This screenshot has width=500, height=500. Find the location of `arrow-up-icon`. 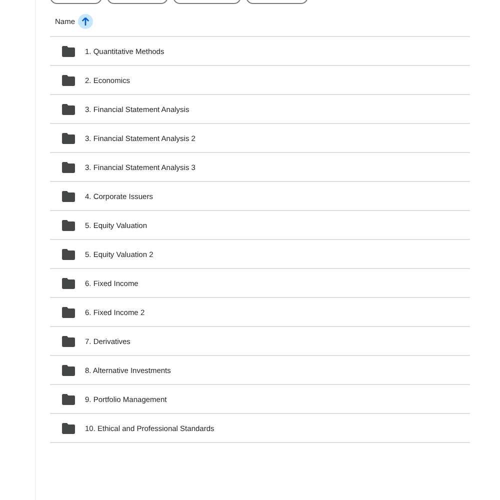

arrow-up-icon is located at coordinates (85, 21).